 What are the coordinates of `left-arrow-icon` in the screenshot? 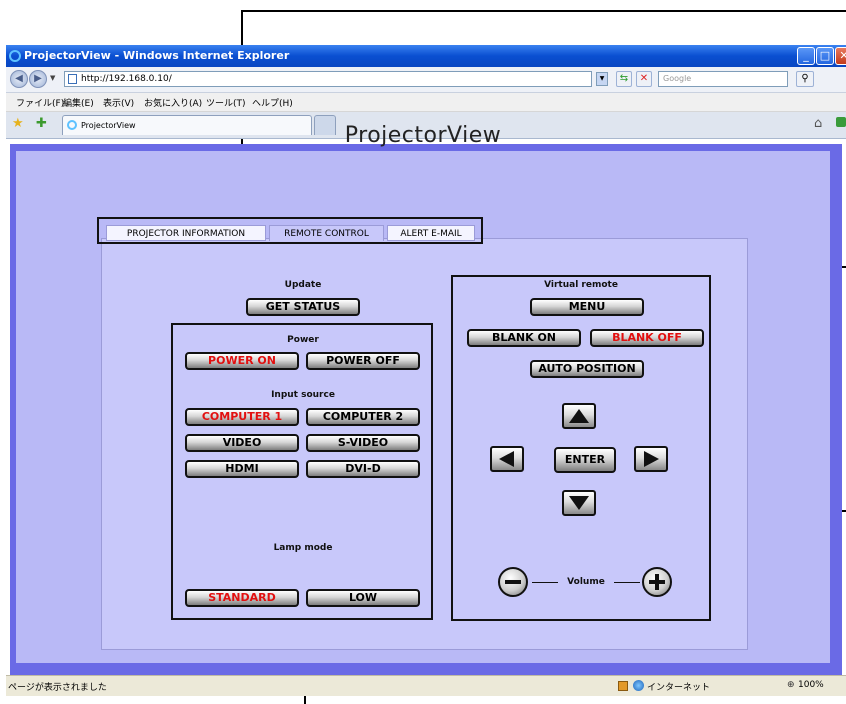 It's located at (506, 459).